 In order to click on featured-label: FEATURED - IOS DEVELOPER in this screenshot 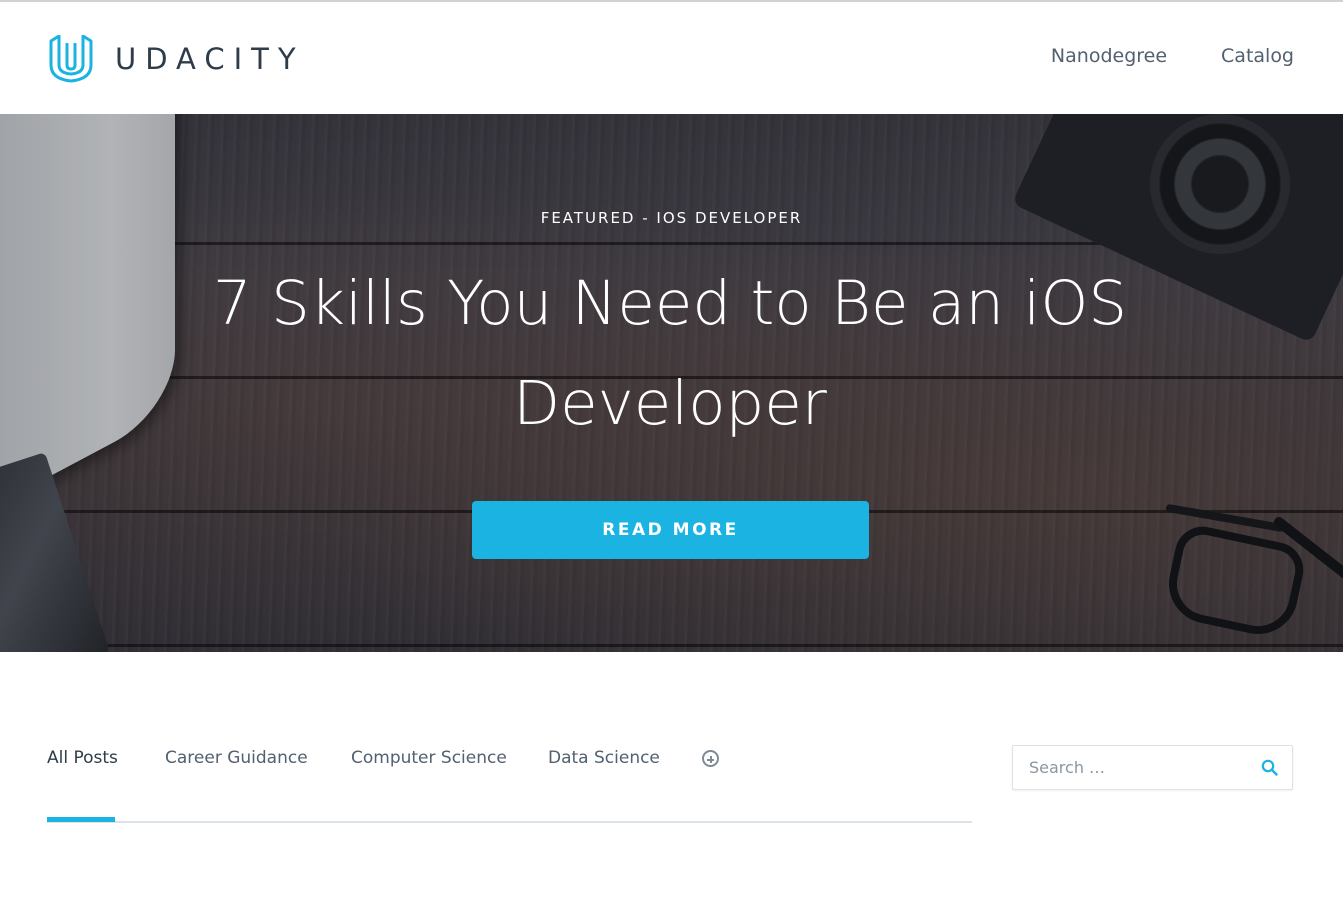, I will do `click(671, 218)`.